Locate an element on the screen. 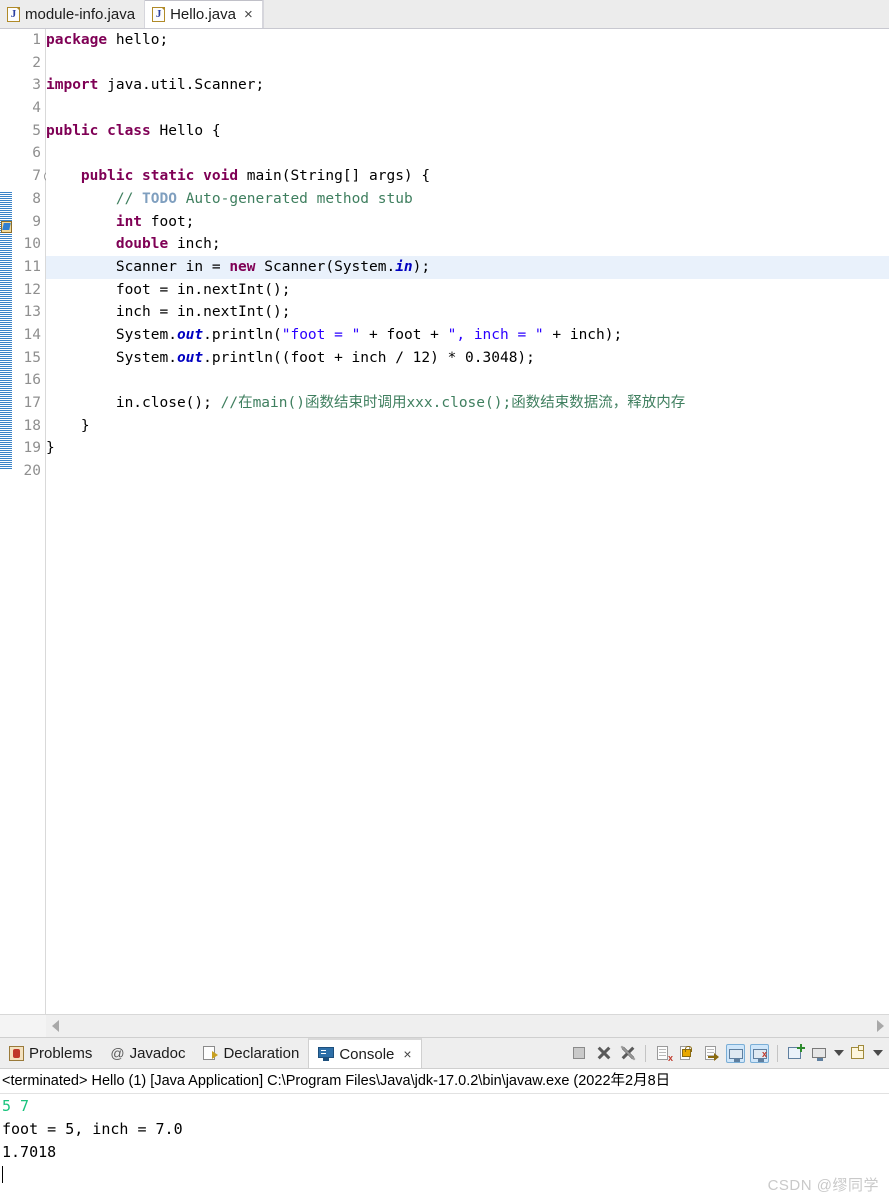 The image size is (889, 1203). panel-tab-label: Declaration is located at coordinates (261, 1053).